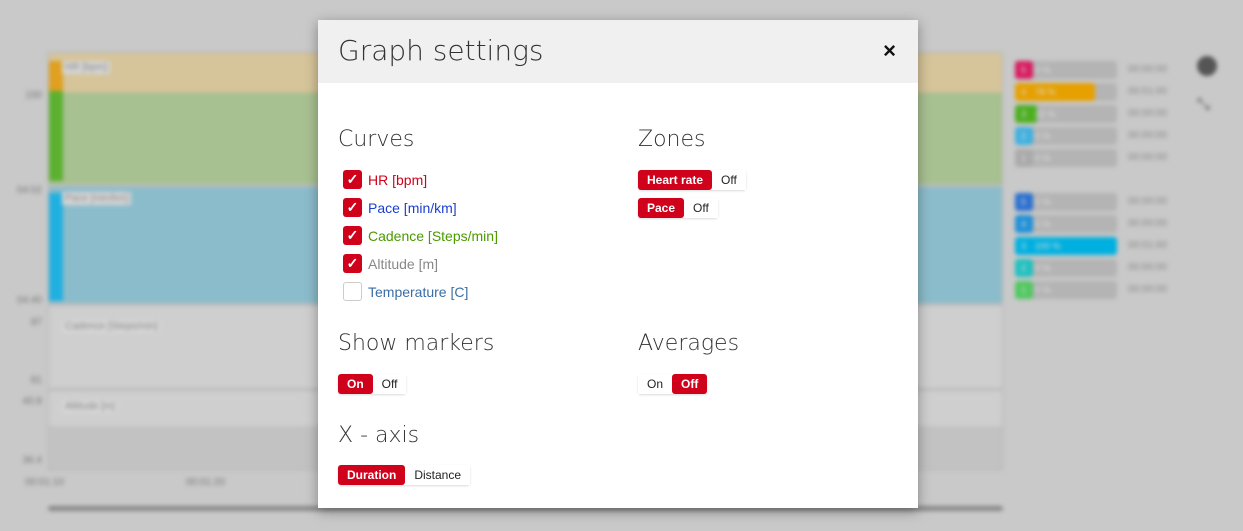 The height and width of the screenshot is (531, 1243). What do you see at coordinates (33, 95) in the screenshot?
I see `y-label: 150` at bounding box center [33, 95].